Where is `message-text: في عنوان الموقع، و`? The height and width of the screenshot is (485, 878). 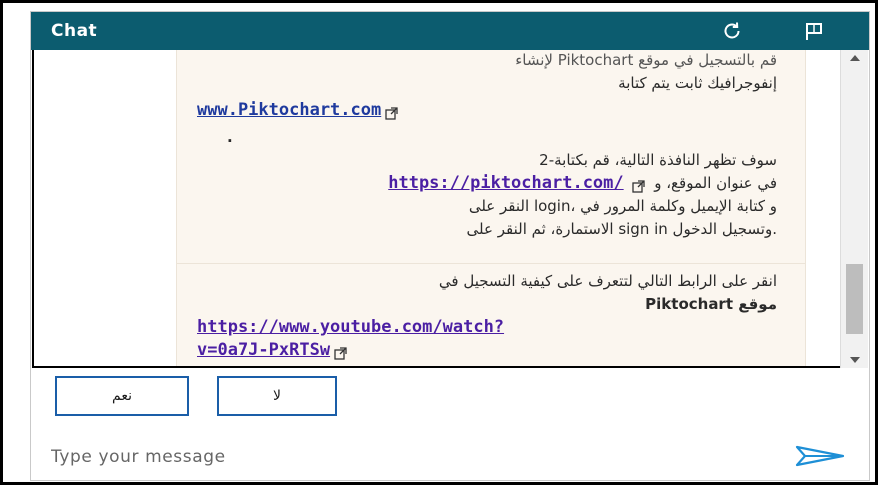
message-text: في عنوان الموقع، و is located at coordinates (715, 183).